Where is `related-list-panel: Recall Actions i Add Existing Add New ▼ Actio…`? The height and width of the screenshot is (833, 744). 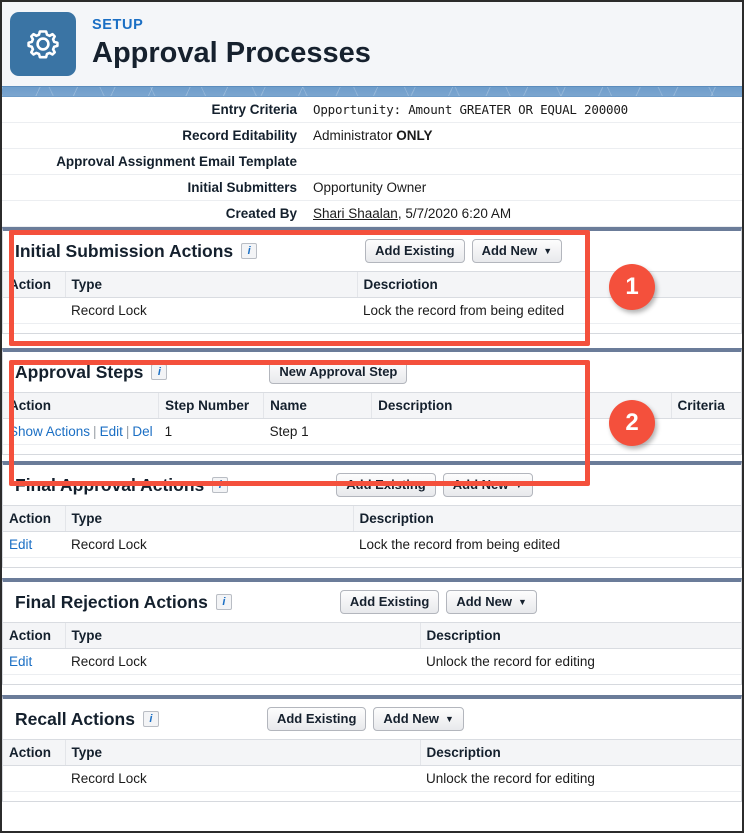
related-list-panel: Recall Actions i Add Existing Add New ▼ Actio… is located at coordinates (372, 748).